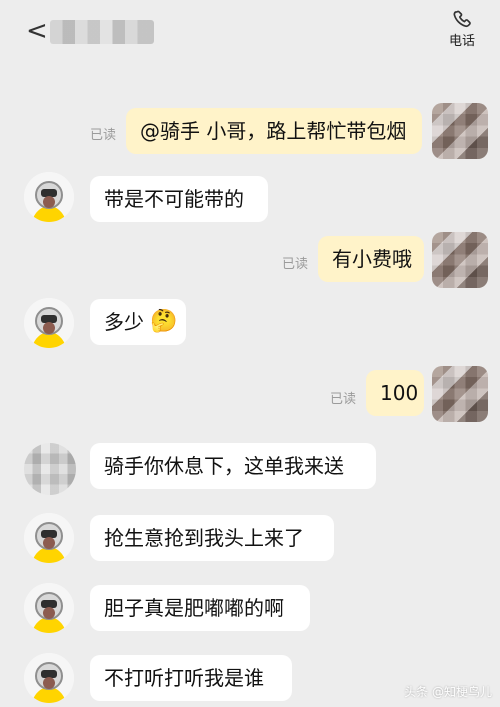  Describe the element at coordinates (194, 608) in the screenshot. I see `message-text: 胆子真是肥嘟嘟的啊` at that location.